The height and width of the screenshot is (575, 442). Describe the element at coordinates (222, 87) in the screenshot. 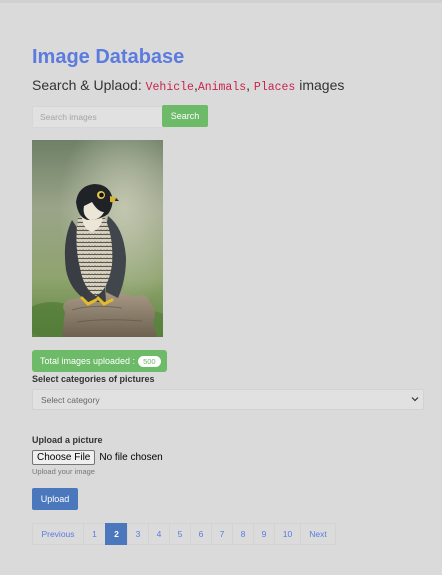

I see `category-tag-animals: Animals` at that location.